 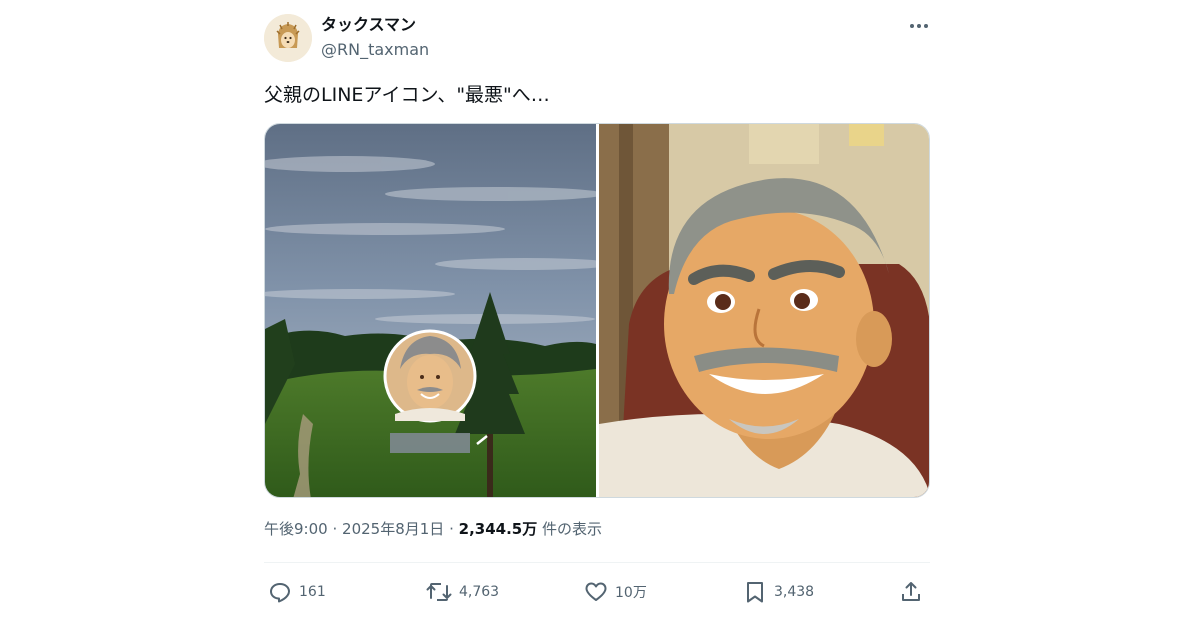 I want to click on retweet-button: 4,763, so click(x=462, y=592).